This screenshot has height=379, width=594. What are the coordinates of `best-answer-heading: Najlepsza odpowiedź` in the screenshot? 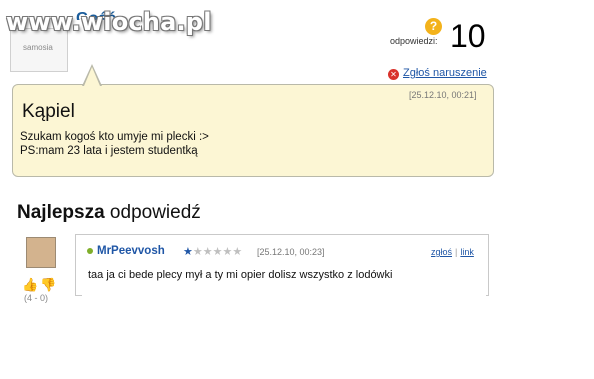 It's located at (109, 213).